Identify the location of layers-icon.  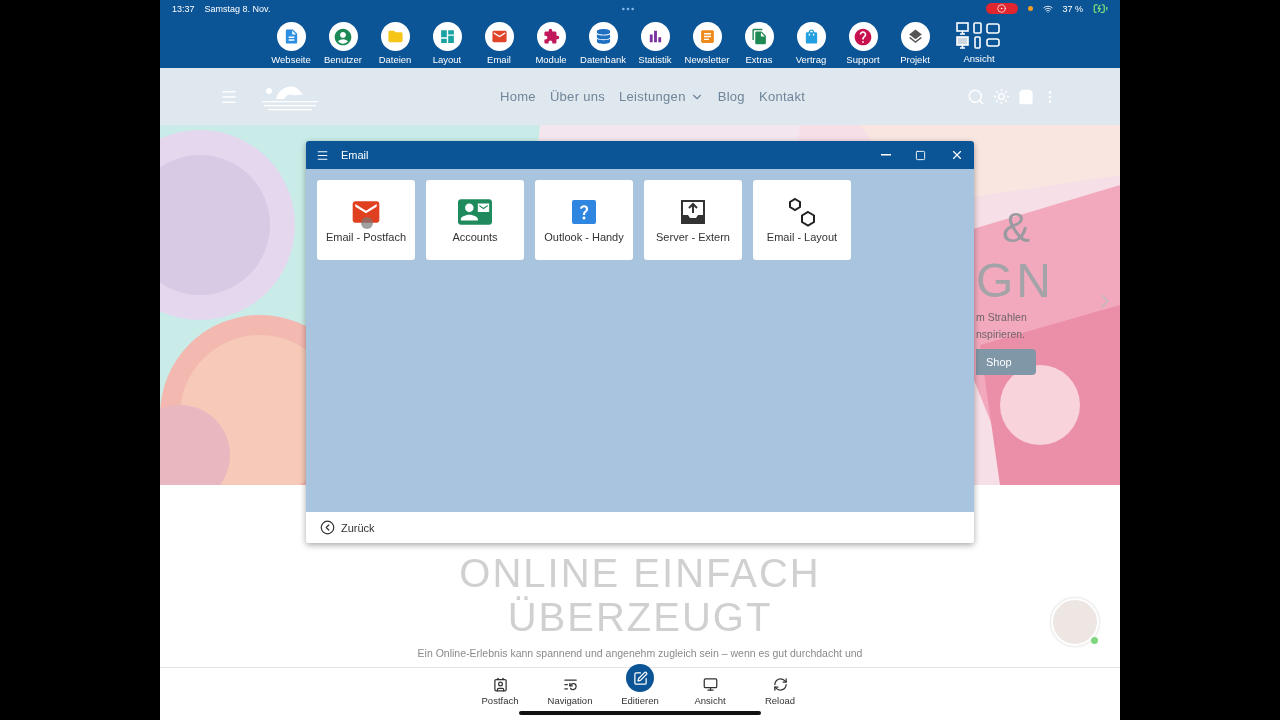
(915, 36).